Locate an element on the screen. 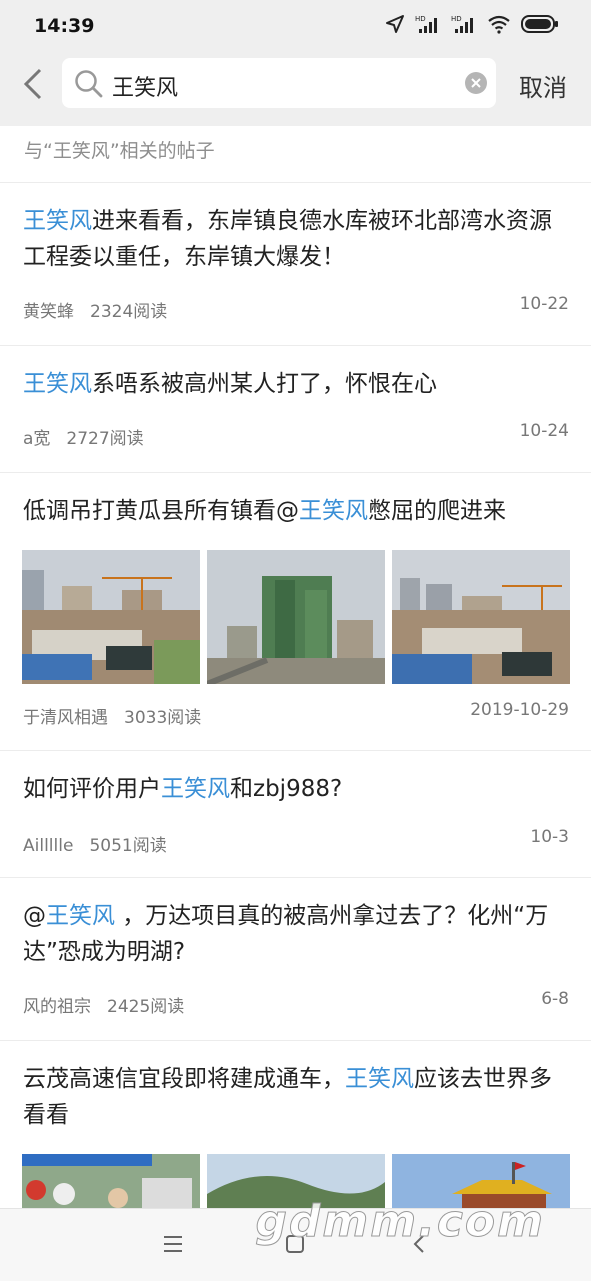  title-text: 进来看看，东岸镇良德水库被环北部湾水资源工程委以重任，东岸镇大爆发！ is located at coordinates (287, 239).